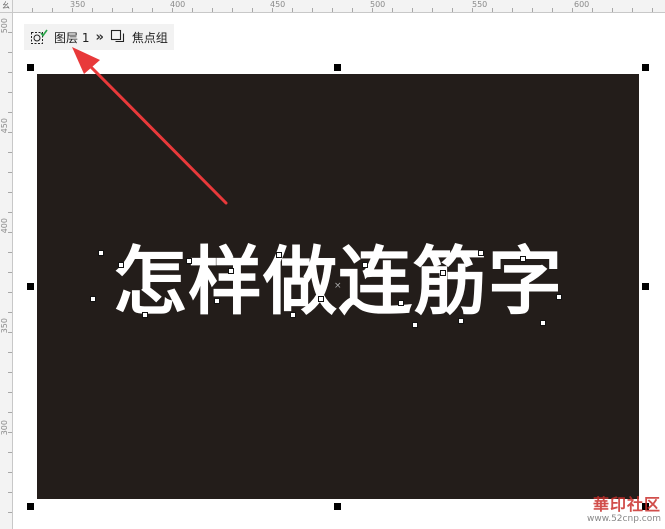 The height and width of the screenshot is (529, 665). I want to click on vertical-ruler: 500 450 400 350 300, so click(6, 264).